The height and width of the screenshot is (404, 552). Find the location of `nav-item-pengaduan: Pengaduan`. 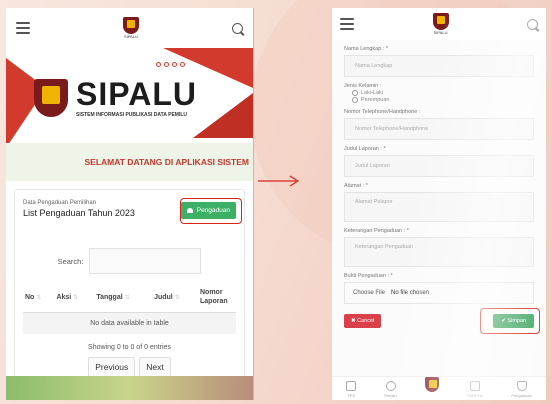

nav-item-pengaduan: Pengaduan is located at coordinates (521, 389).